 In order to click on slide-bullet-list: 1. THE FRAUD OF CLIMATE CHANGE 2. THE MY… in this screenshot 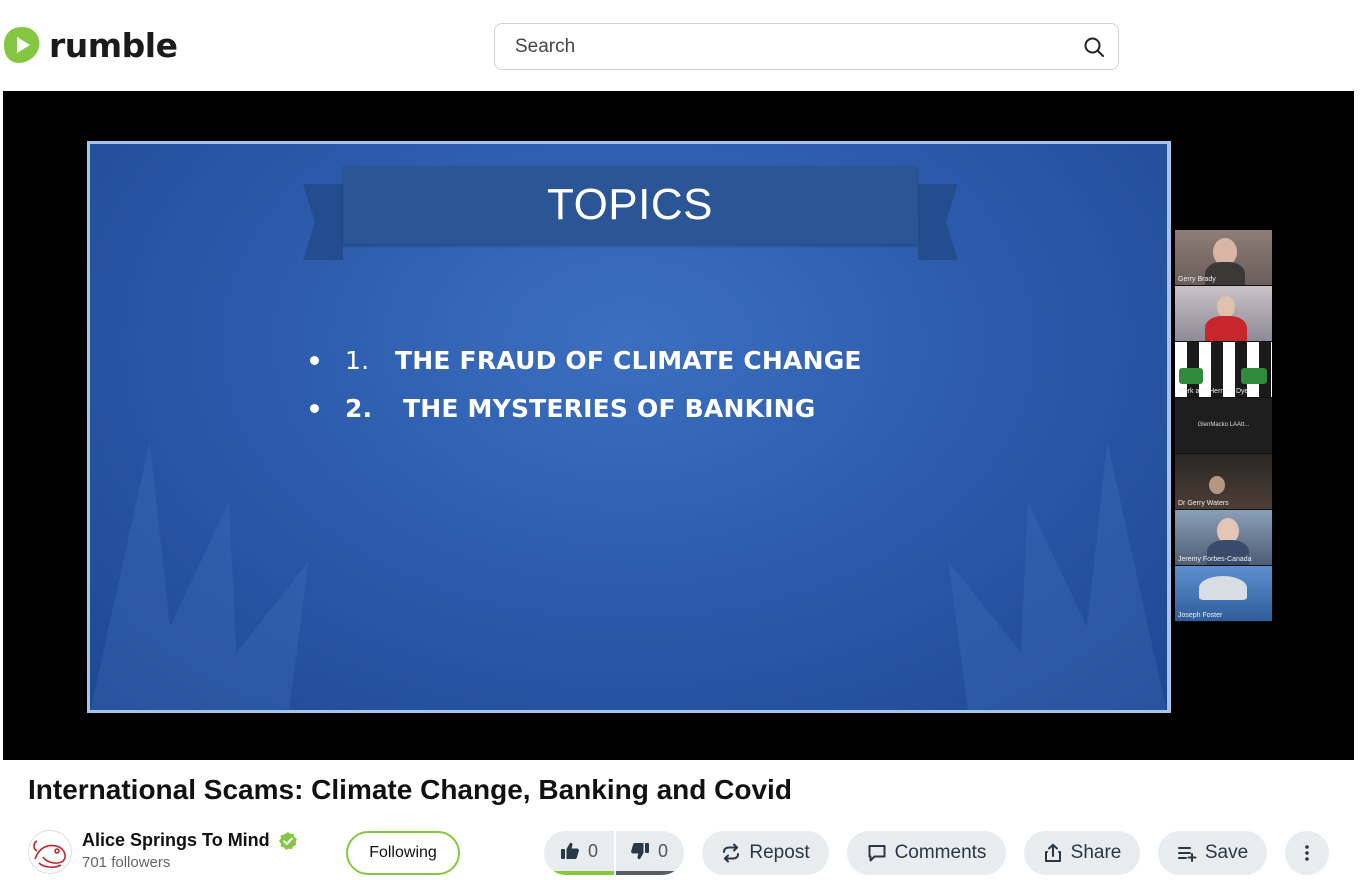, I will do `click(586, 384)`.